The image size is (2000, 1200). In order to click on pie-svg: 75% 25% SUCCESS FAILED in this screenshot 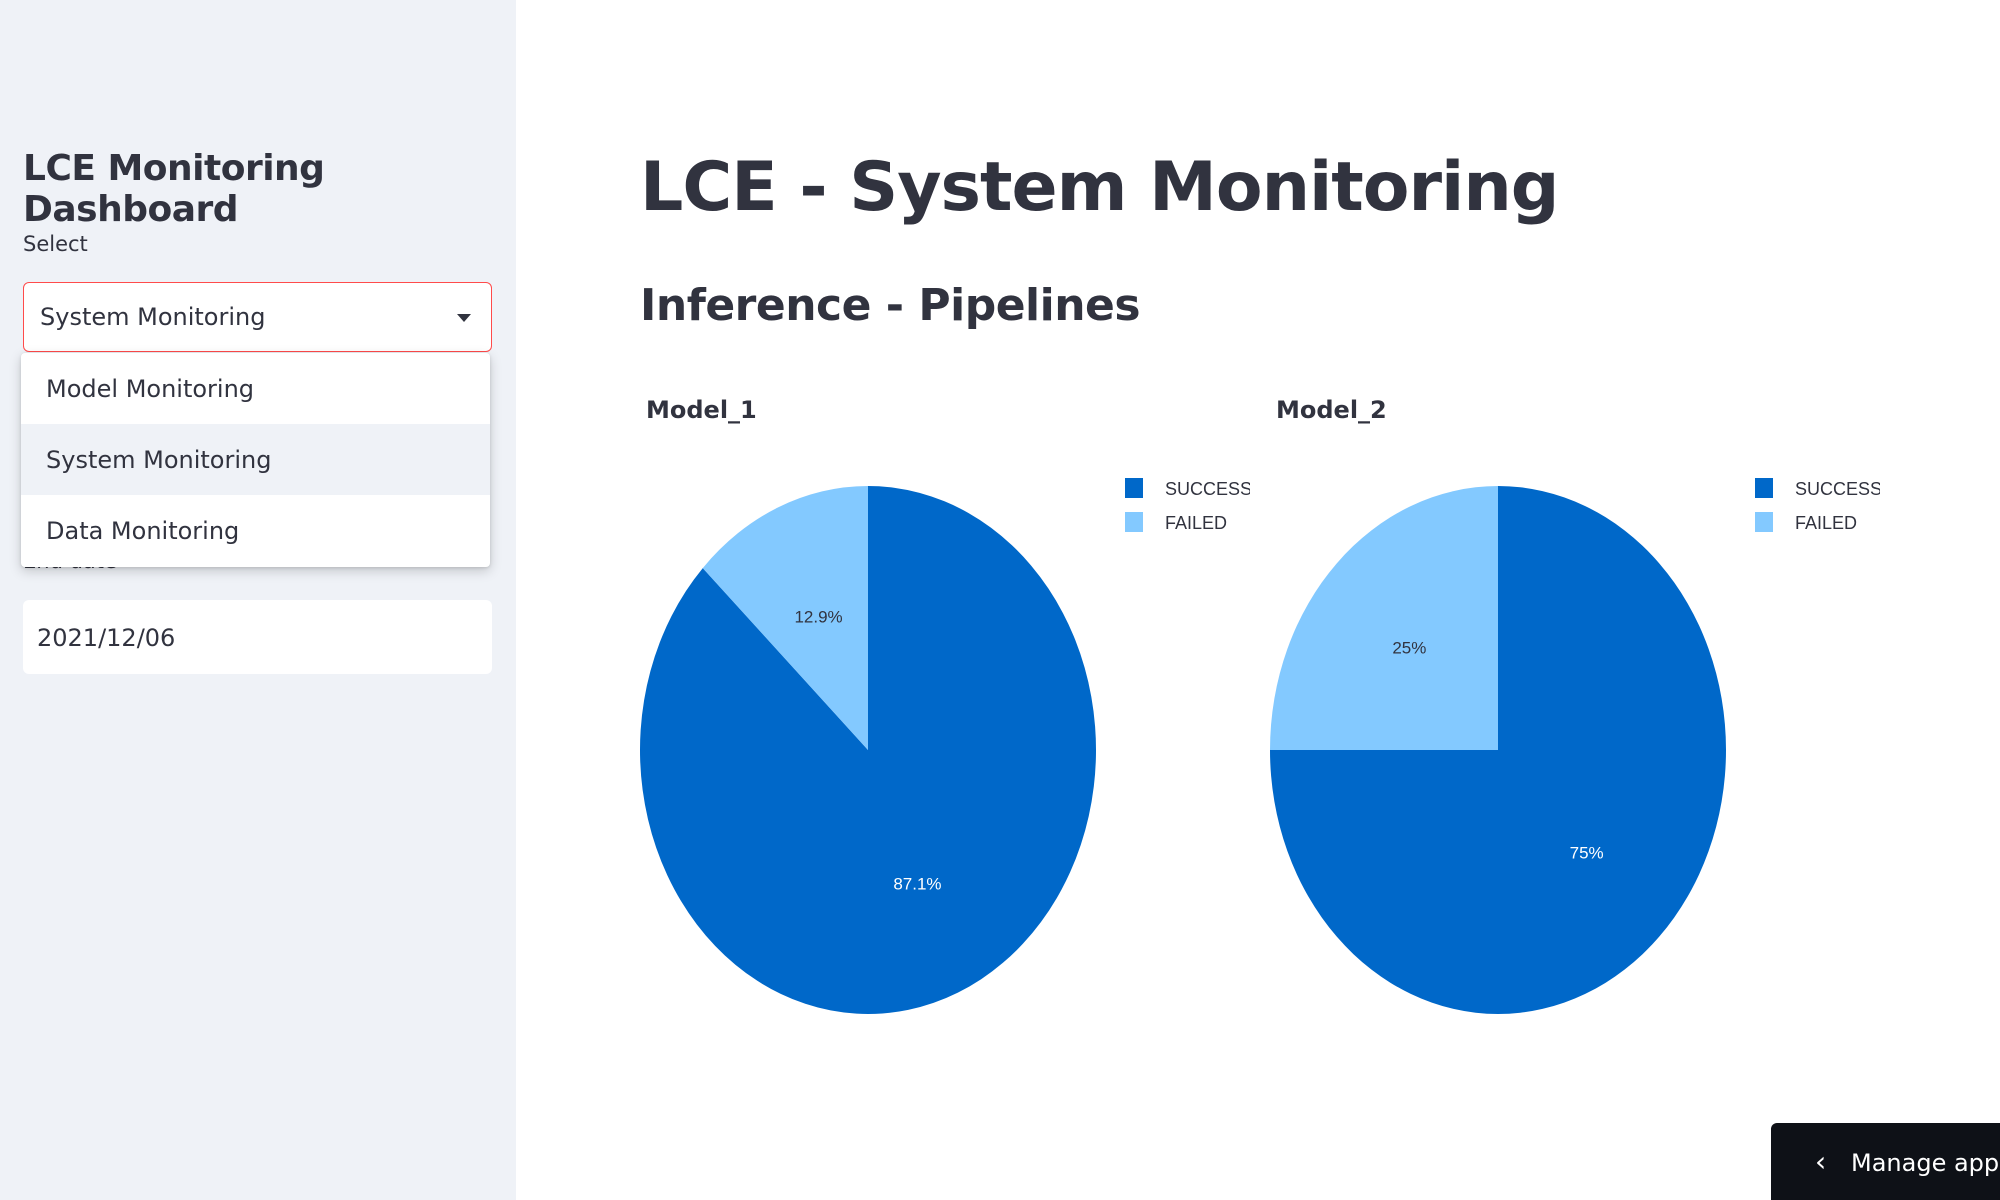, I will do `click(1575, 746)`.